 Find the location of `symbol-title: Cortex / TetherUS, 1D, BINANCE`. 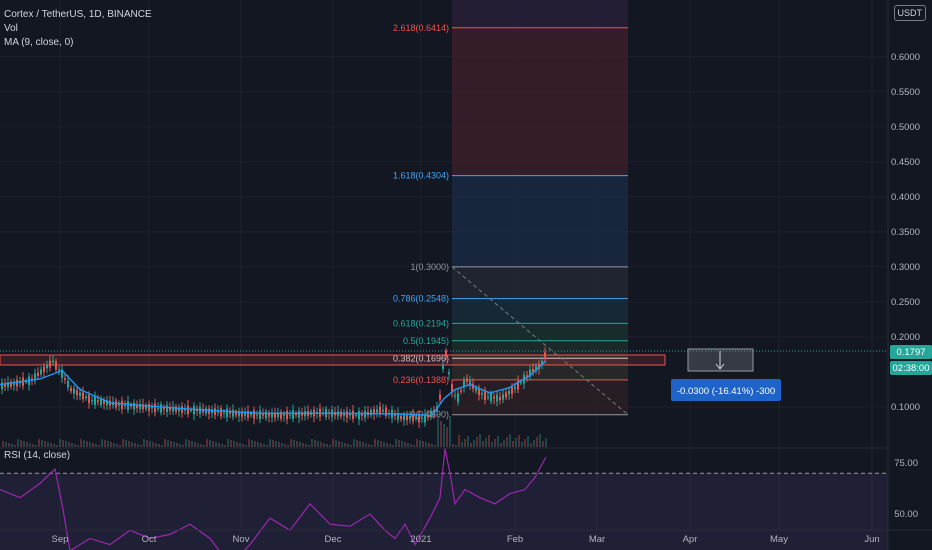

symbol-title: Cortex / TetherUS, 1D, BINANCE is located at coordinates (78, 15).